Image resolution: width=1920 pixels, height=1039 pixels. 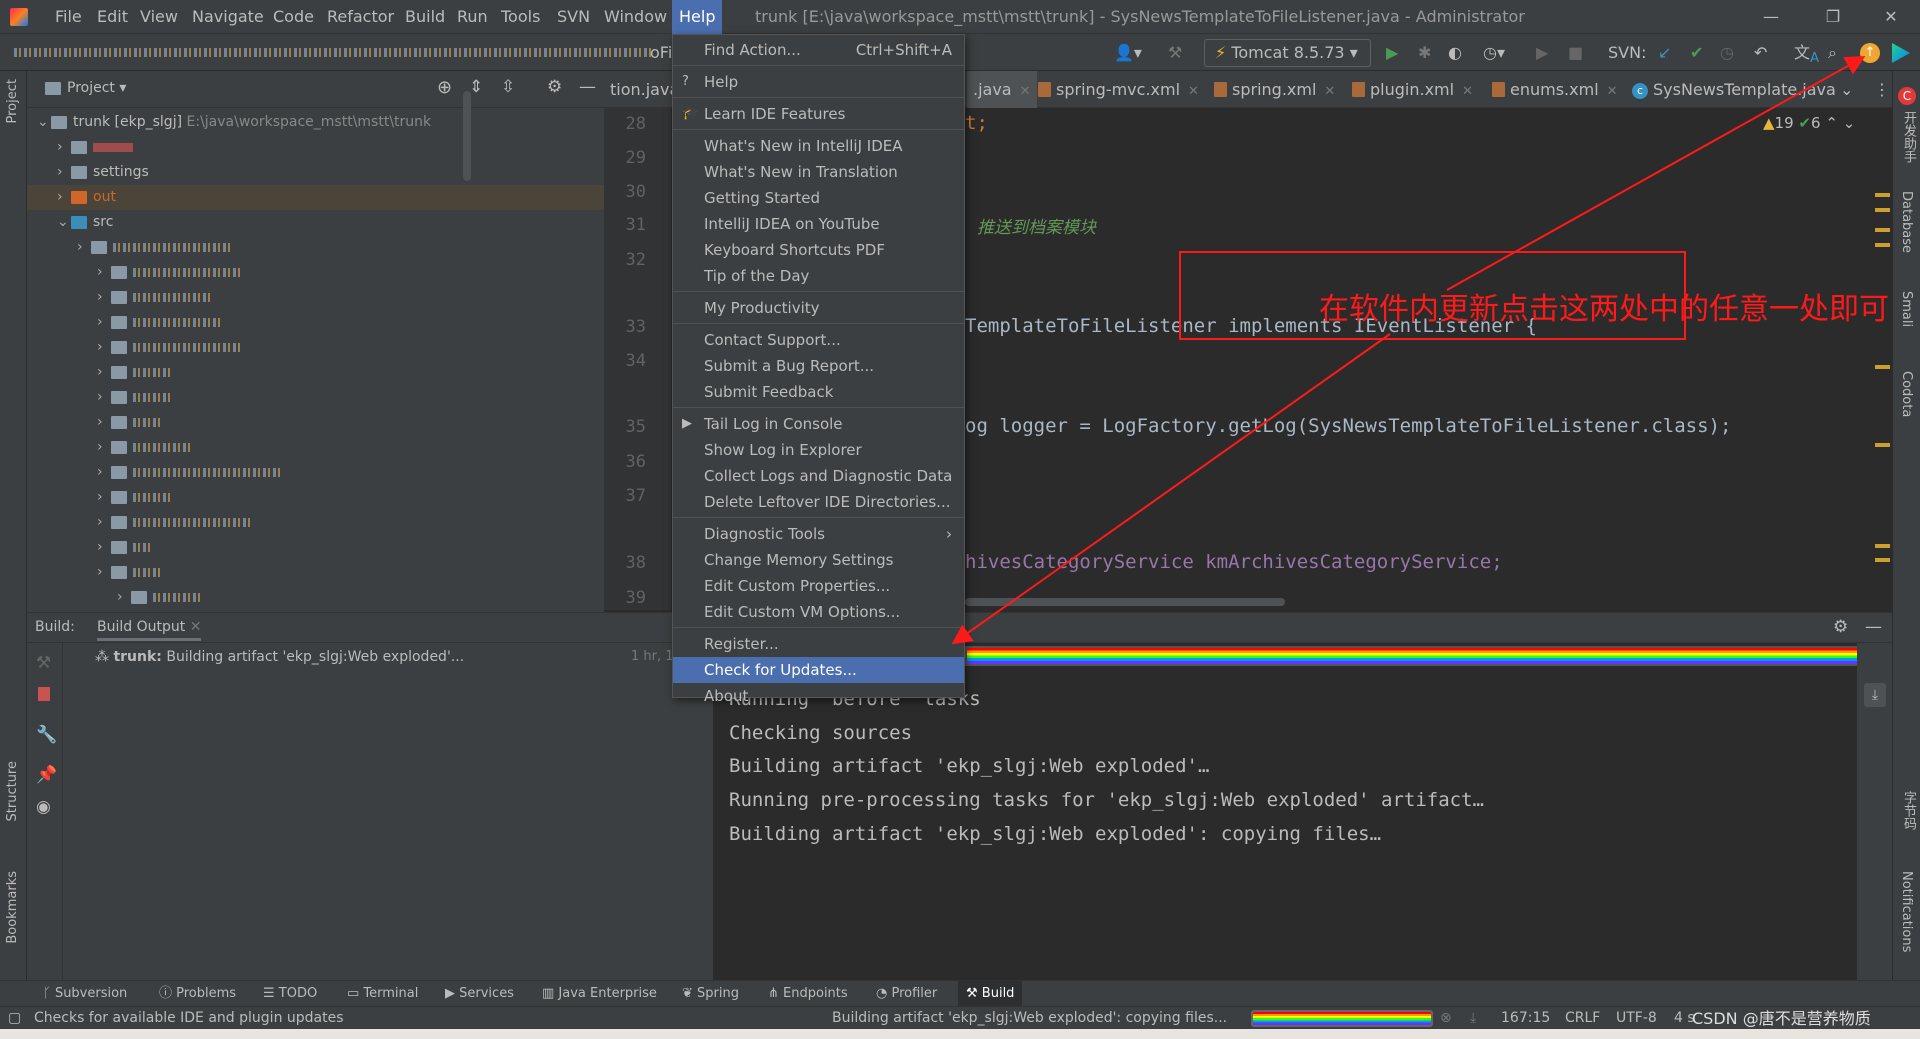 I want to click on menu-item-tip-of-the-day: Tip of the Day, so click(x=818, y=276).